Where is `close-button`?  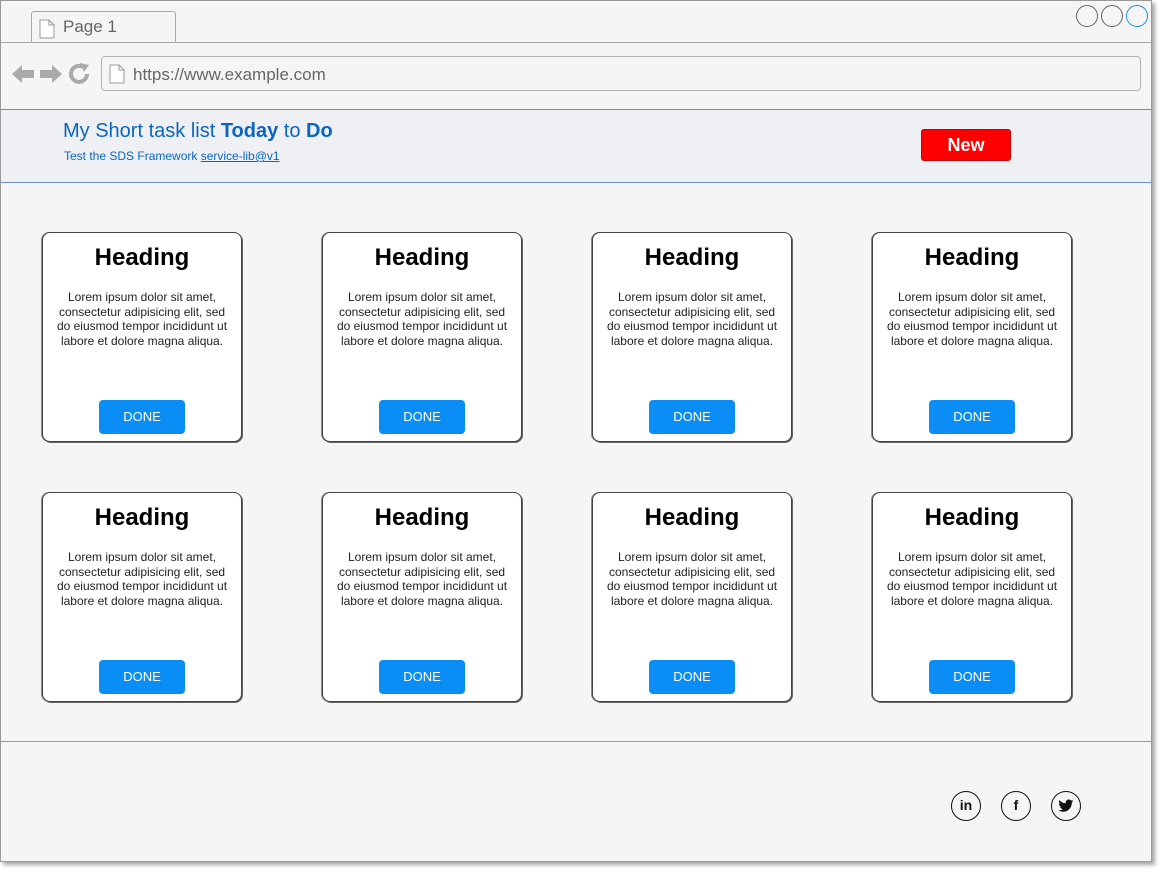 close-button is located at coordinates (1137, 16).